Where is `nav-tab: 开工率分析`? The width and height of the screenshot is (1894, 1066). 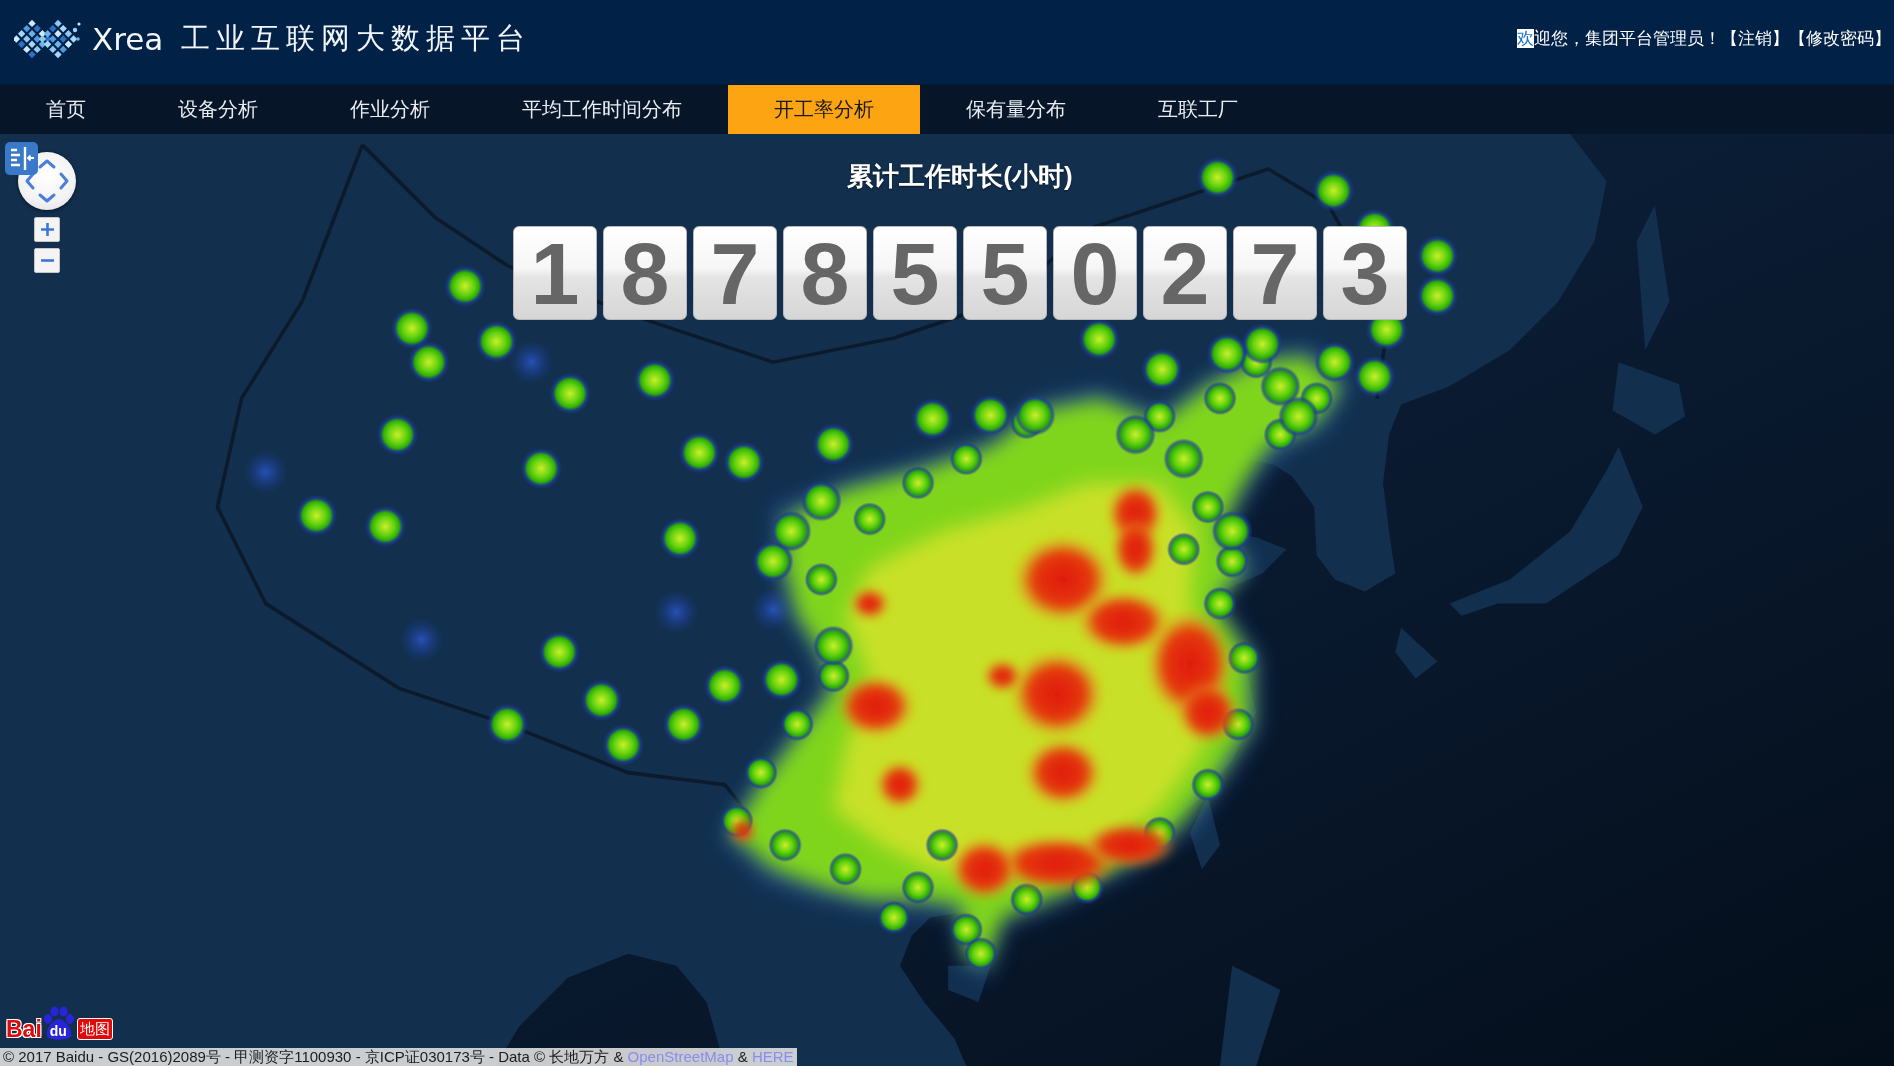 nav-tab: 开工率分析 is located at coordinates (824, 109).